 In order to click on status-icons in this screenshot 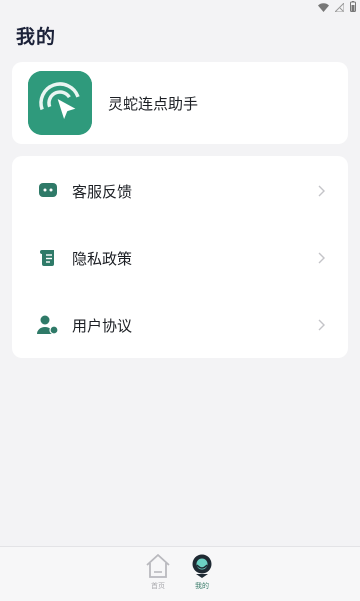, I will do `click(337, 6)`.